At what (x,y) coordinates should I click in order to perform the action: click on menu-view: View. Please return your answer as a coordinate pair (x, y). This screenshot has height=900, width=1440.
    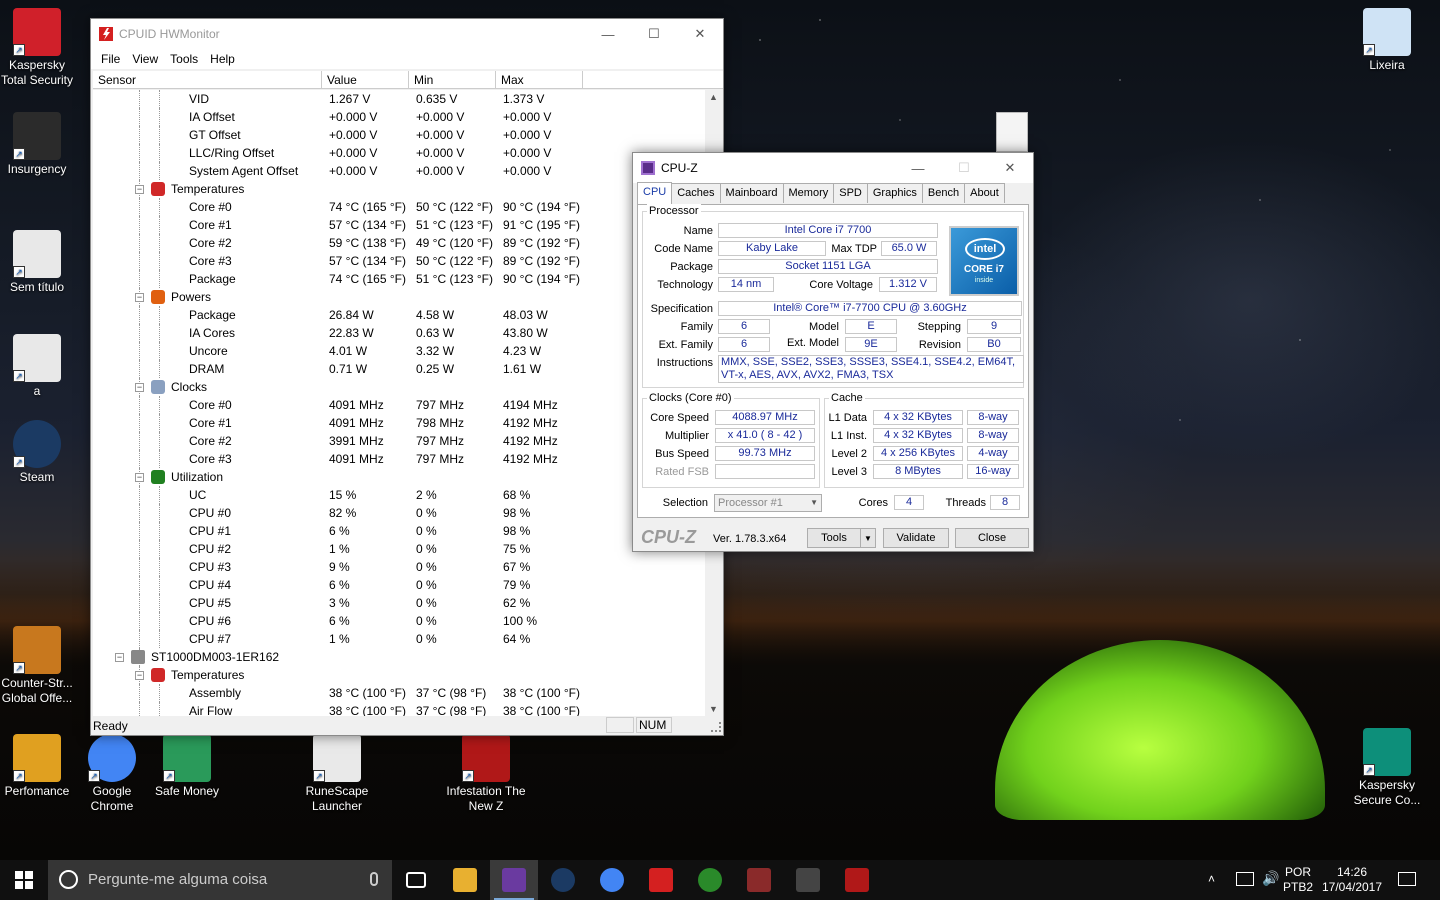
    Looking at the image, I should click on (145, 59).